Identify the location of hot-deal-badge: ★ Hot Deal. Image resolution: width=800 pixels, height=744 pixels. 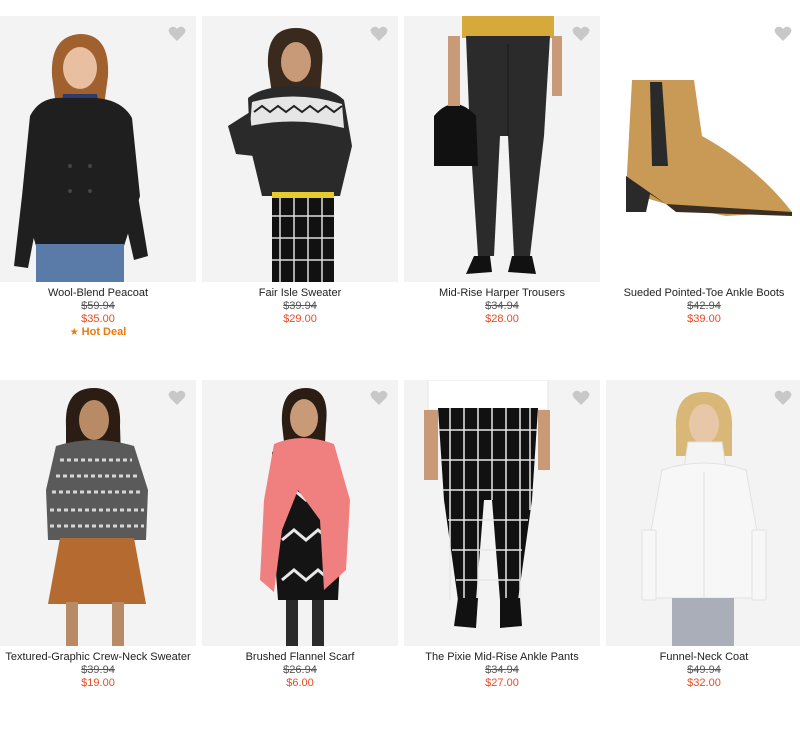
(98, 332).